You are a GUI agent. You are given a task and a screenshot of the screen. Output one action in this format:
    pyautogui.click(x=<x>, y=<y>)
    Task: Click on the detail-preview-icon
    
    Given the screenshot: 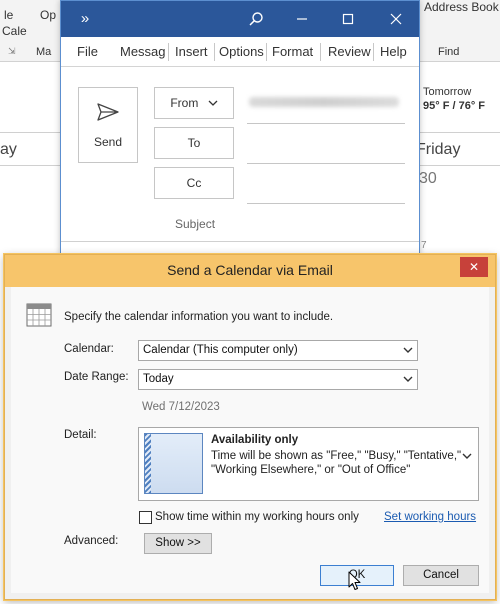 What is the action you would take?
    pyautogui.click(x=173, y=463)
    